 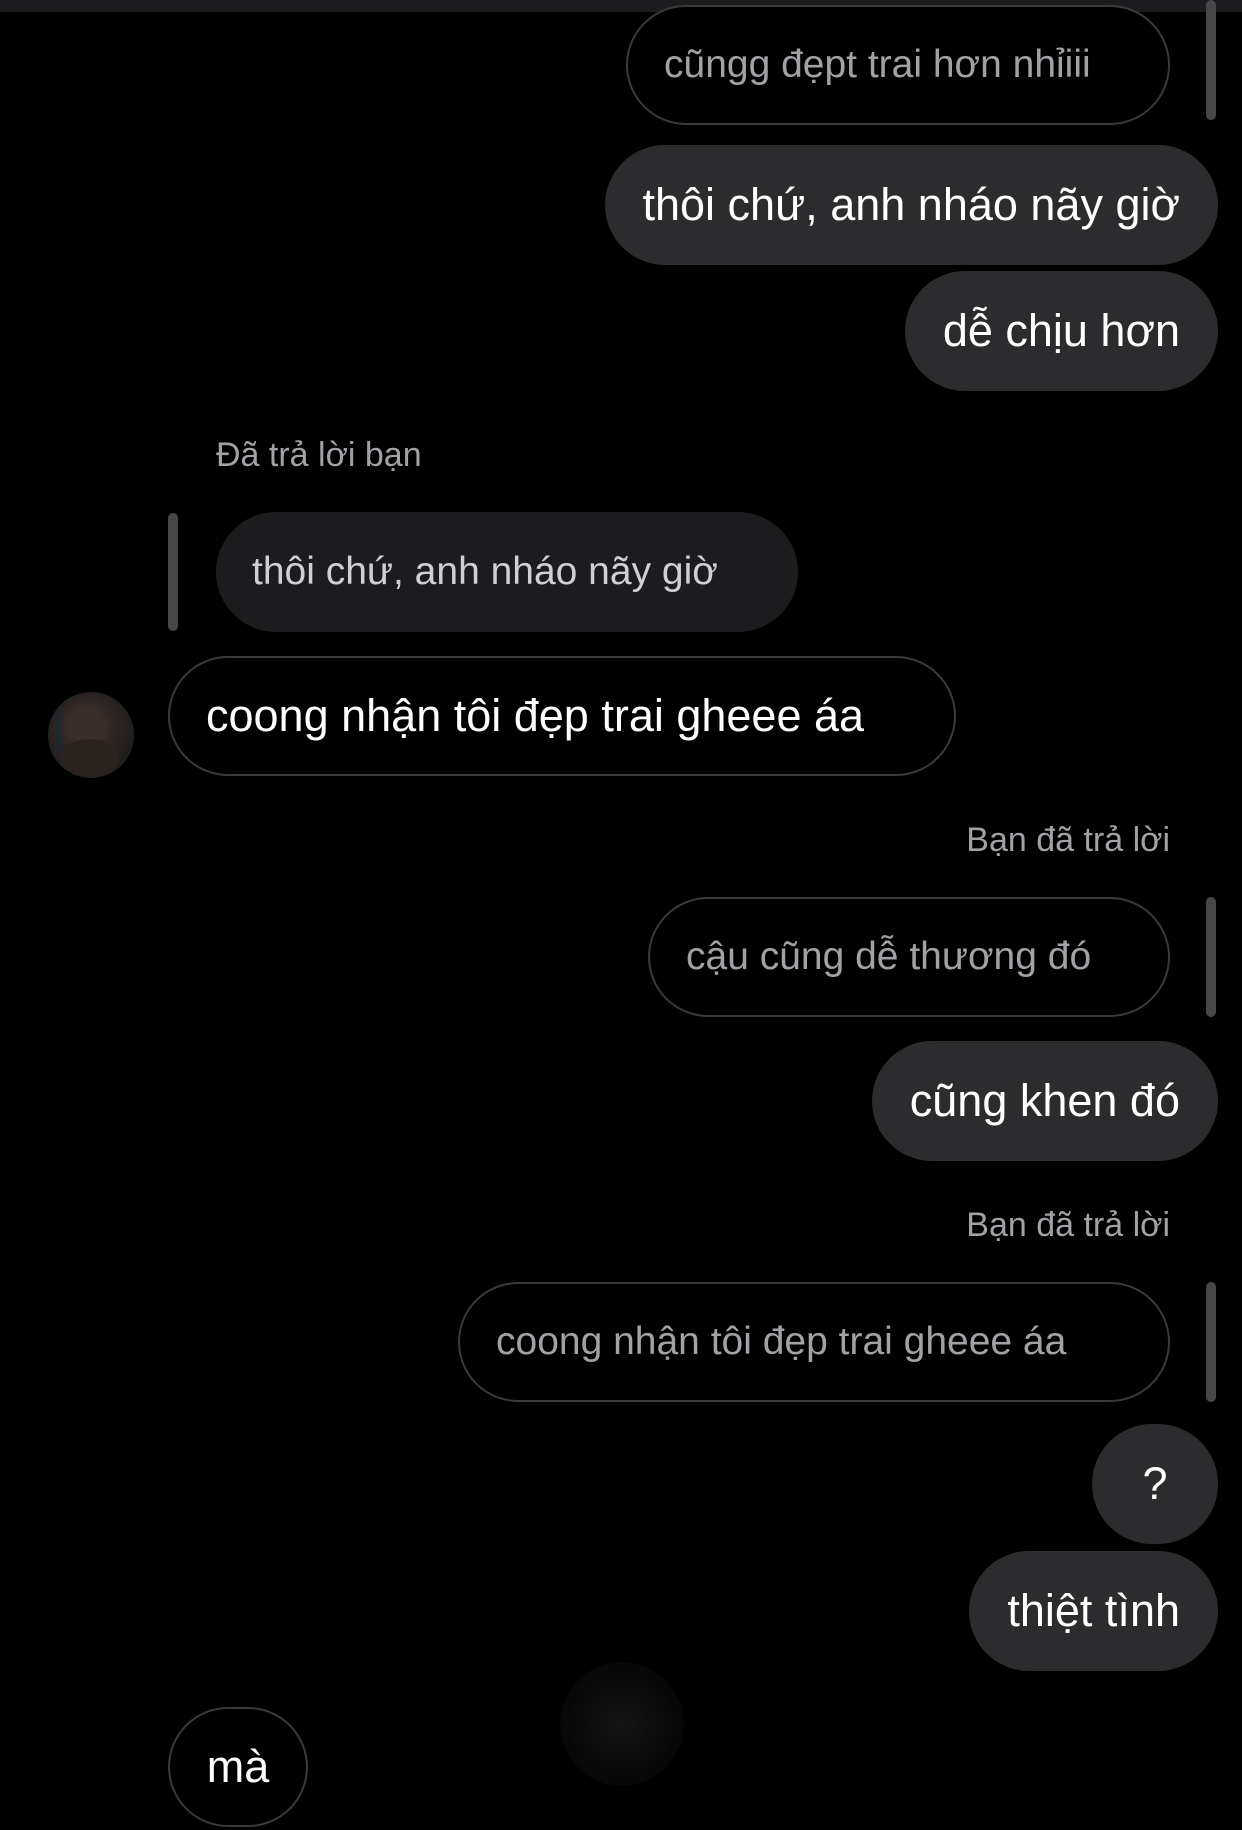 I want to click on reply-label: Đã trả lời bạn, so click(x=319, y=455).